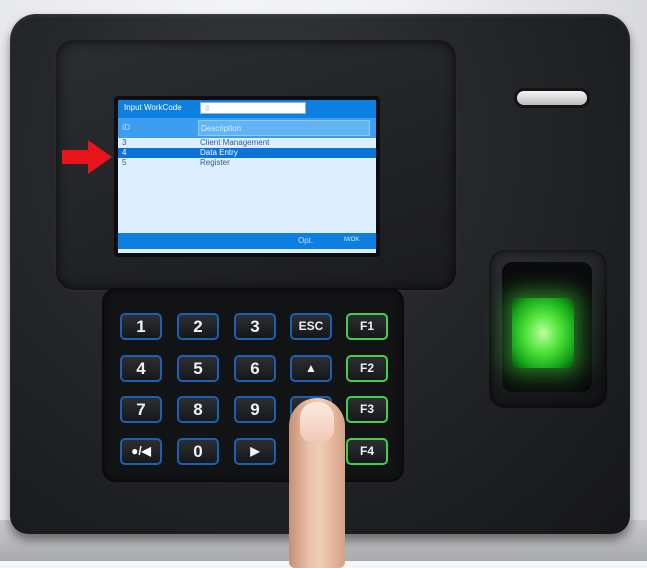 The height and width of the screenshot is (568, 647). I want to click on key-esc: ESC, so click(311, 326).